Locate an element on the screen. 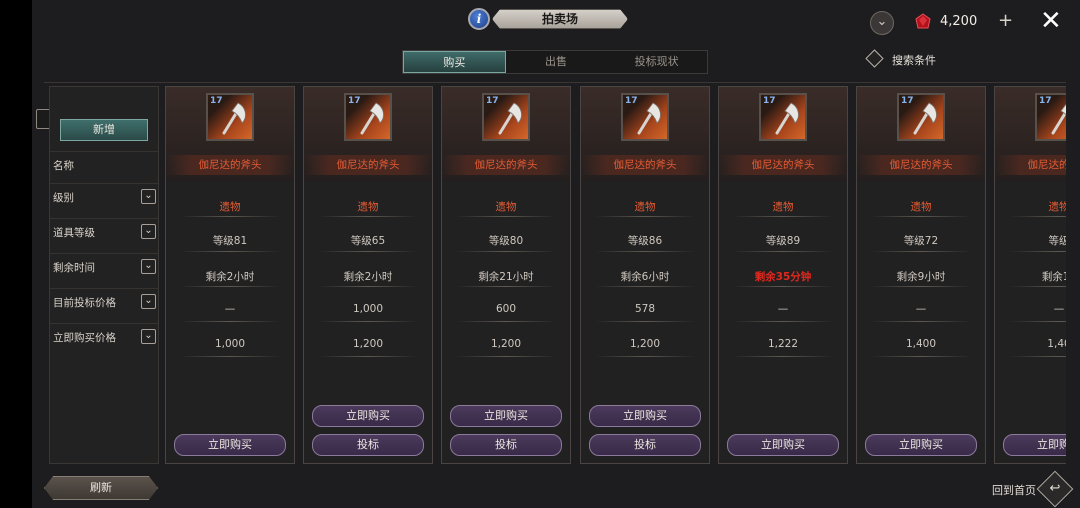 The image size is (1080, 508). item-grade: 等级86 is located at coordinates (645, 241).